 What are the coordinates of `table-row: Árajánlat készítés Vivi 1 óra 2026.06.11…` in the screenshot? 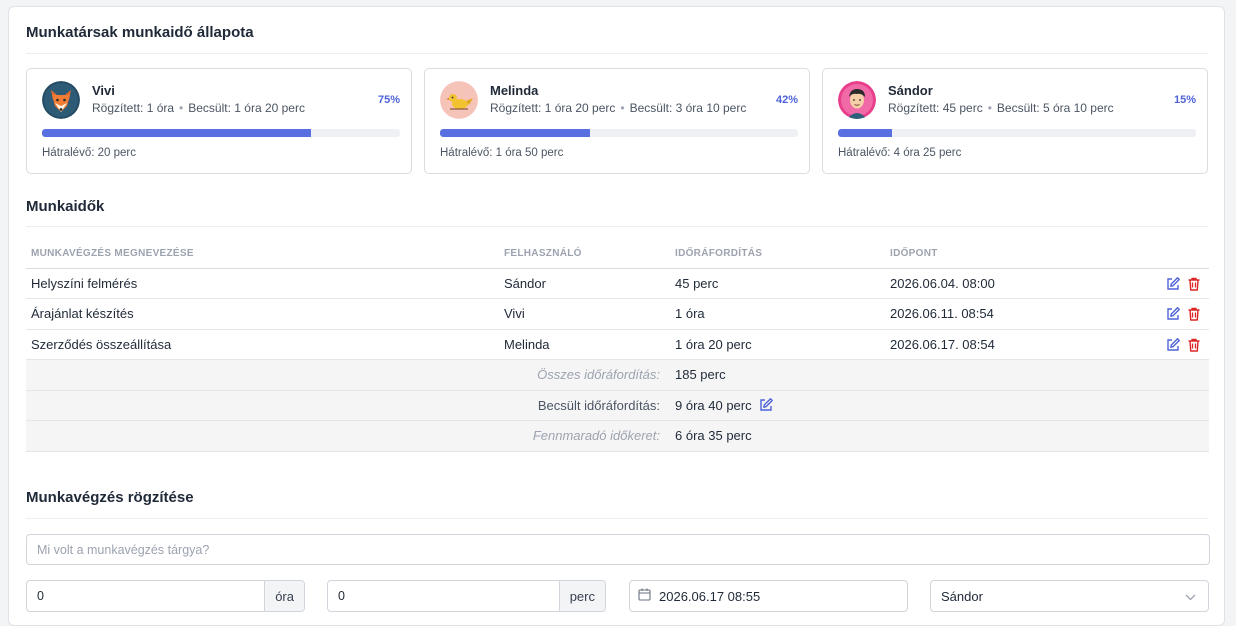 It's located at (617, 314).